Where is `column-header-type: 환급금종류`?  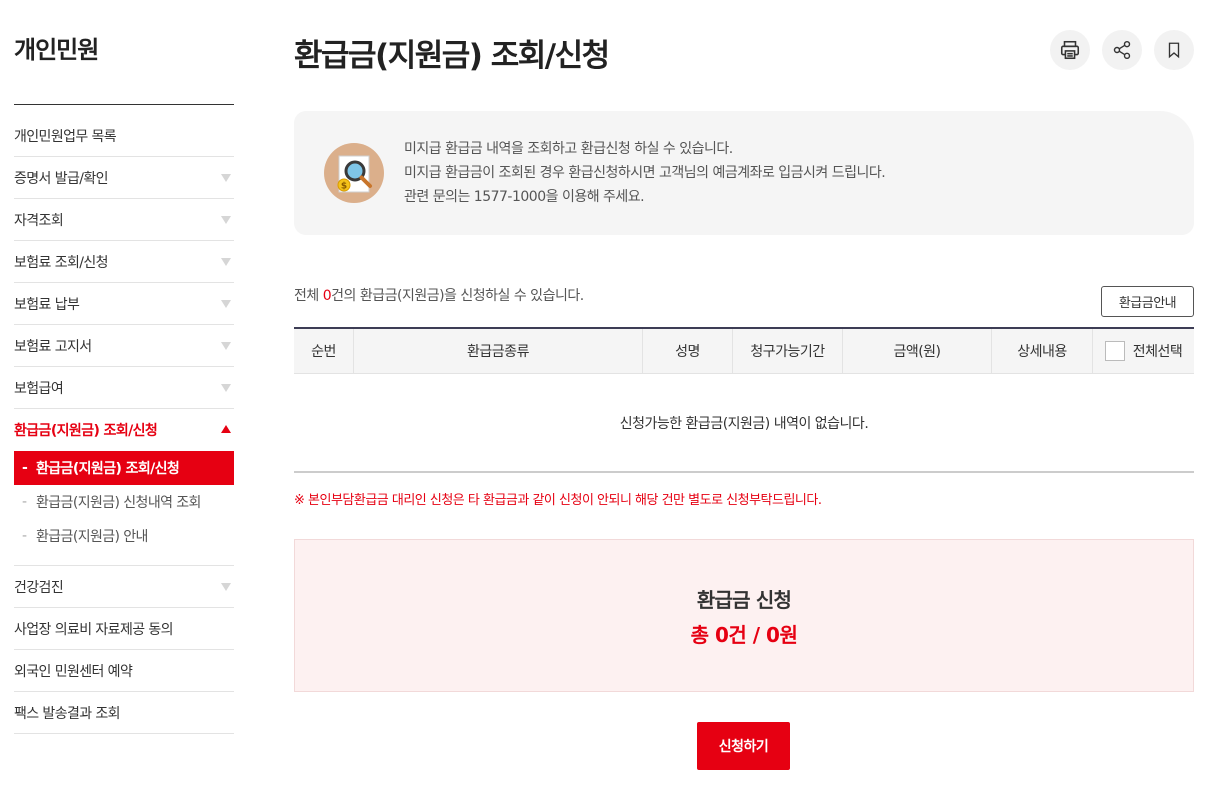 column-header-type: 환급금종류 is located at coordinates (498, 351).